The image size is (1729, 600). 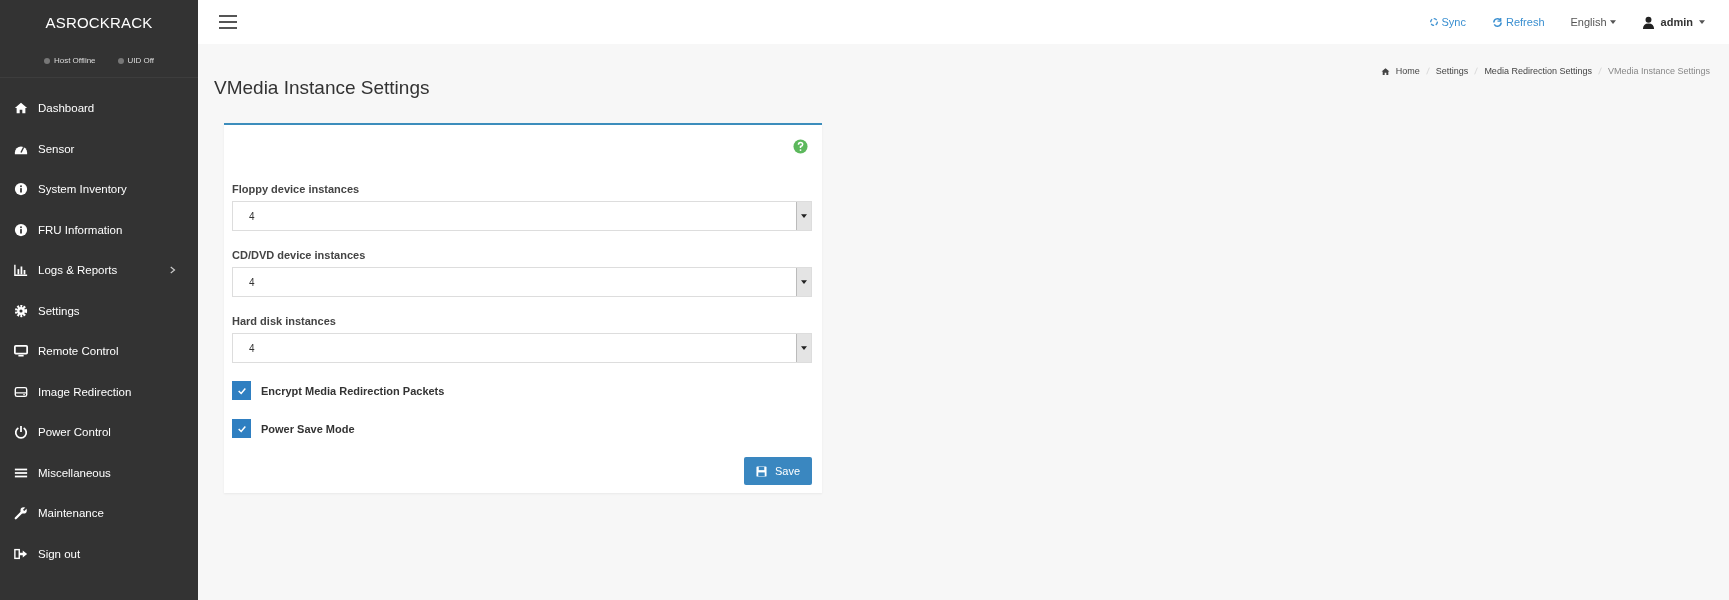 I want to click on status-label: UID Off, so click(x=141, y=60).